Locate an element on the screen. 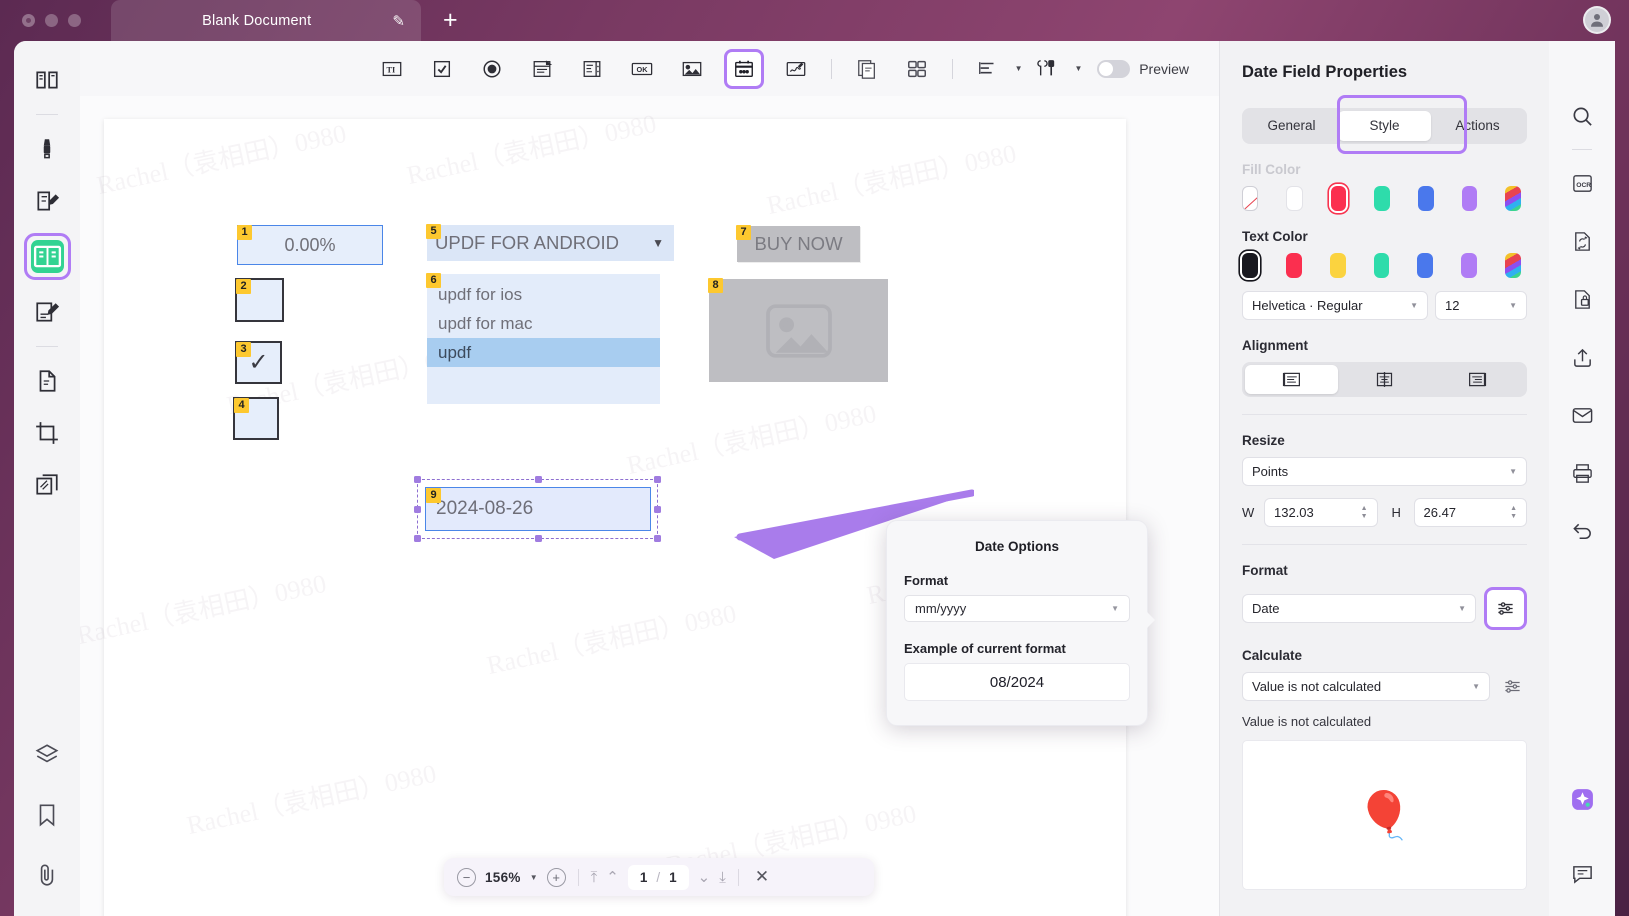 This screenshot has height=916, width=1629. resize-handle-nw is located at coordinates (417, 479).